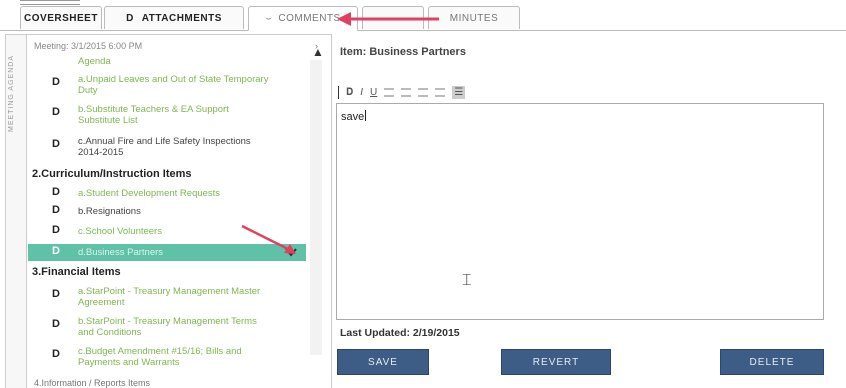 The height and width of the screenshot is (388, 846). Describe the element at coordinates (389, 92) in the screenshot. I see `align-left-icon` at that location.